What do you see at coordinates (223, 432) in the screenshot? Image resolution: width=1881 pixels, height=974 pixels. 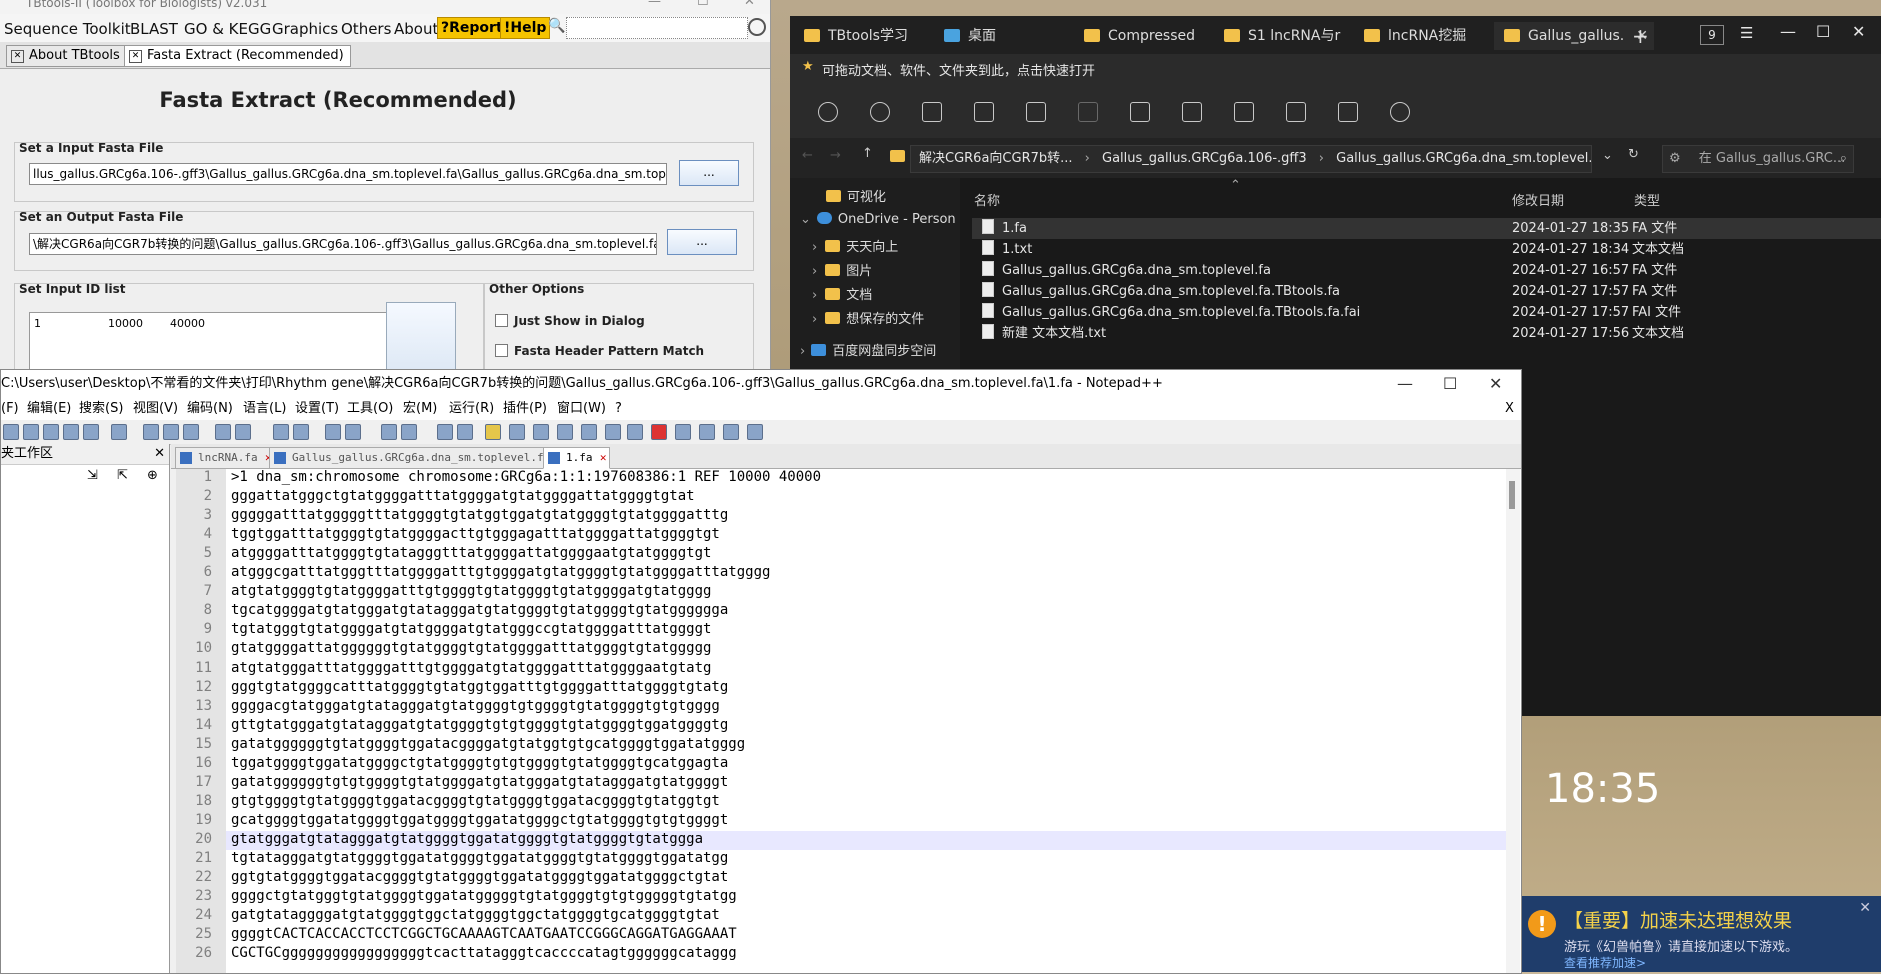 I see `undo-icon` at bounding box center [223, 432].